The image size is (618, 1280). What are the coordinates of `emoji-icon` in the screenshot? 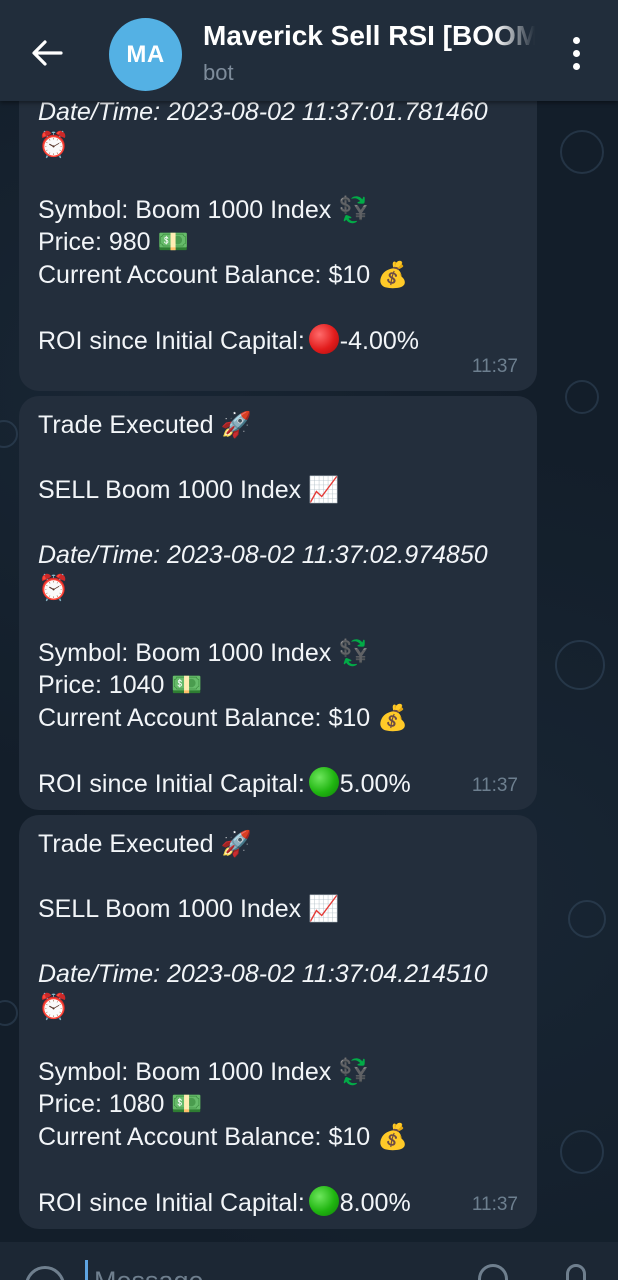 It's located at (45, 1273).